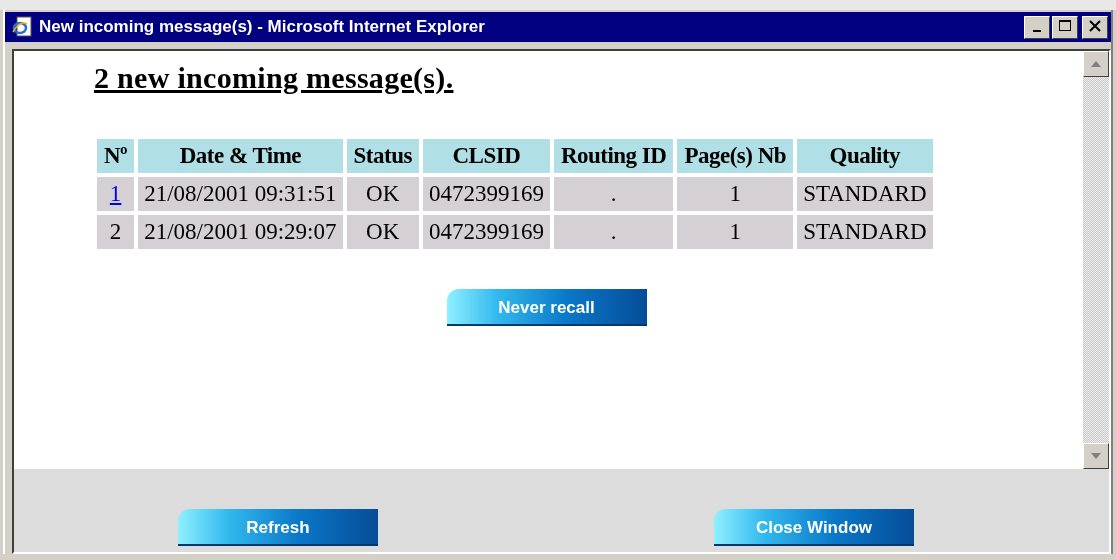  What do you see at coordinates (278, 527) in the screenshot?
I see `action-button: Refresh` at bounding box center [278, 527].